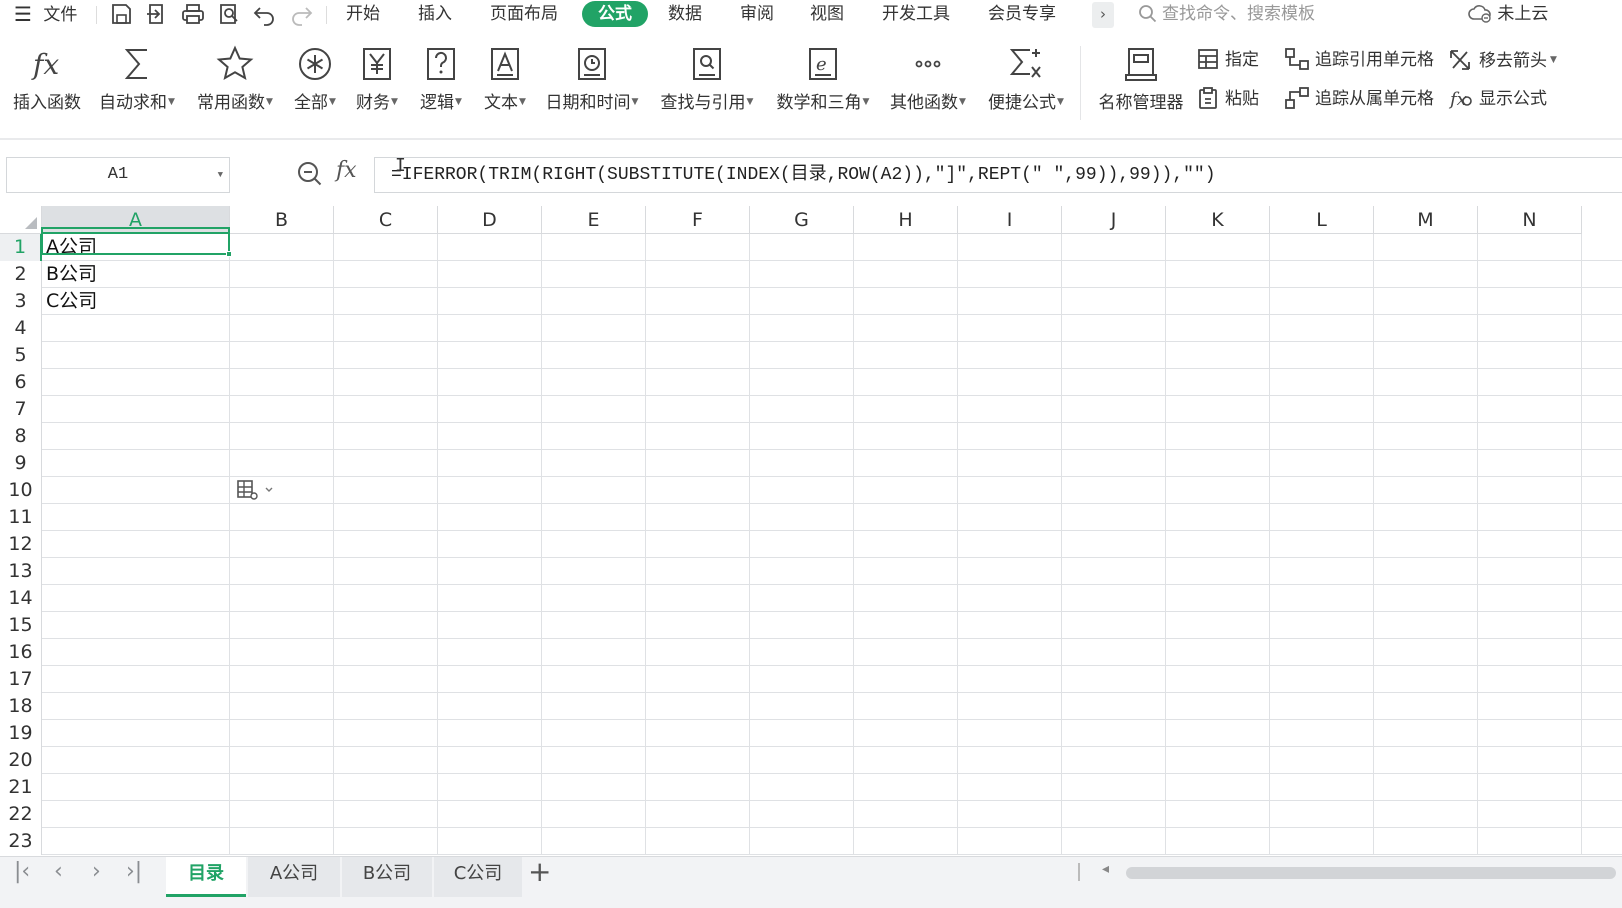 Image resolution: width=1622 pixels, height=908 pixels. Describe the element at coordinates (1079, 872) in the screenshot. I see `splitter-handle` at that location.